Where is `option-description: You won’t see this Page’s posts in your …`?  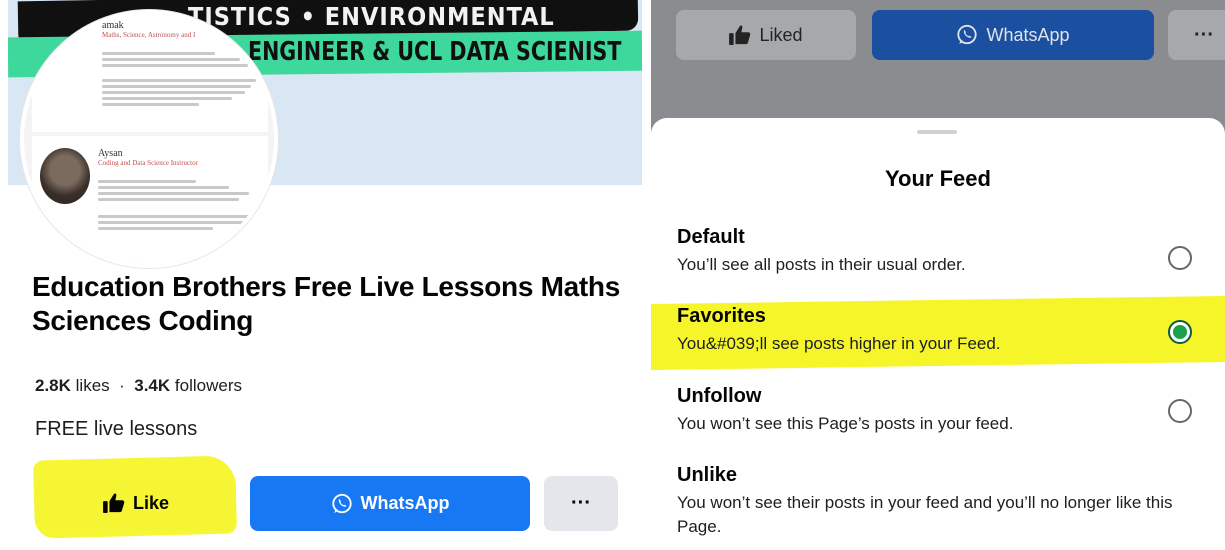
option-description: You won’t see this Page’s posts in your … is located at coordinates (845, 423).